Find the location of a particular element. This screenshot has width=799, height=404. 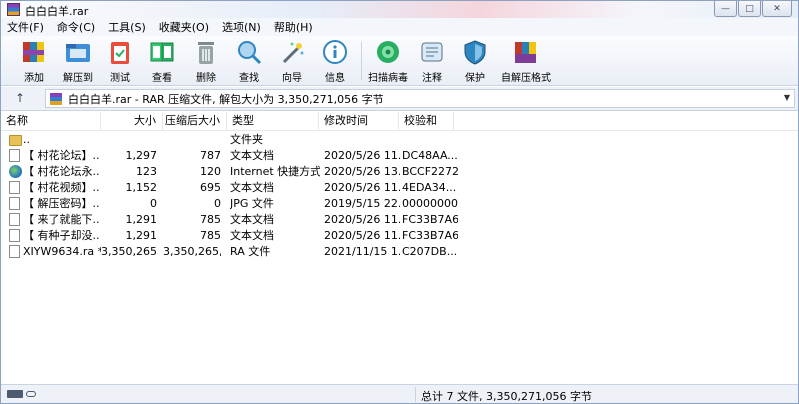

add-button: 添加 is located at coordinates (34, 61).